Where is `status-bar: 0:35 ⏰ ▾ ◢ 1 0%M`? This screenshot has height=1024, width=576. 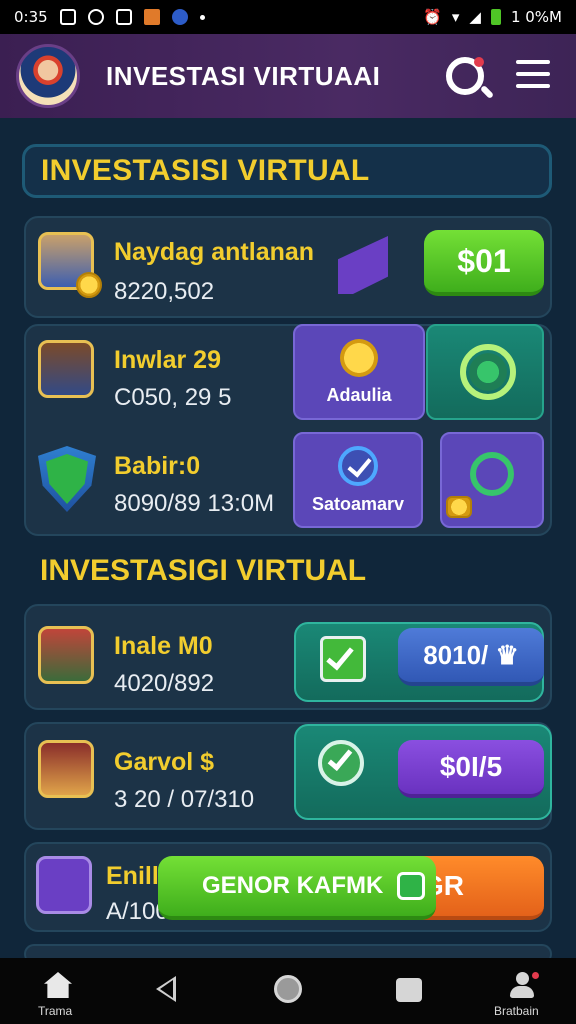
status-bar: 0:35 ⏰ ▾ ◢ 1 0%M is located at coordinates (288, 17).